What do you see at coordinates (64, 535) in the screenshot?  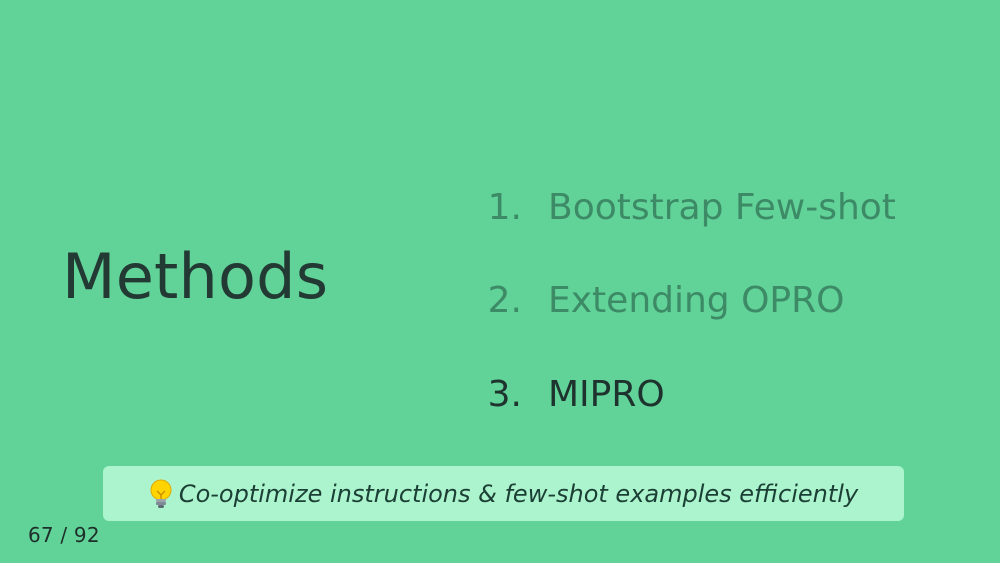 I see `page-indicator: 67 / 92` at bounding box center [64, 535].